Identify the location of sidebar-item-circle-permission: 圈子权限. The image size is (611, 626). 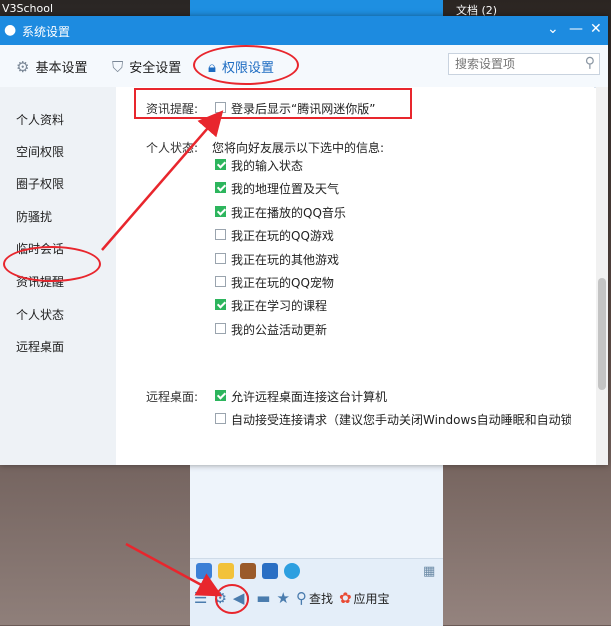
(40, 183).